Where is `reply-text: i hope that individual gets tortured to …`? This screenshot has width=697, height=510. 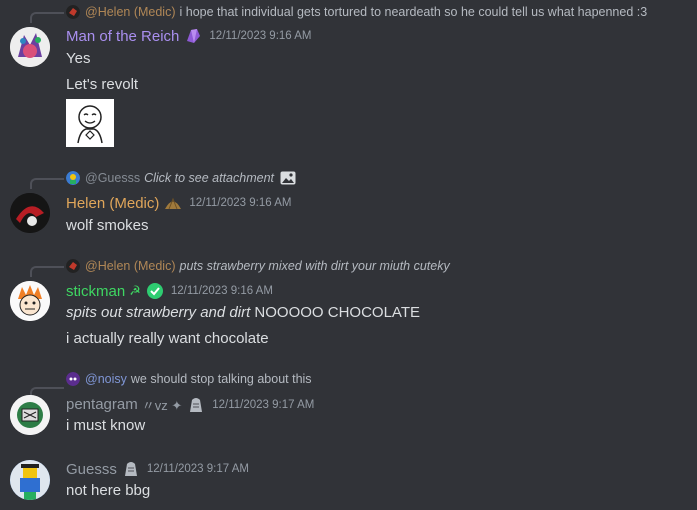 reply-text: i hope that individual gets tortured to … is located at coordinates (414, 12).